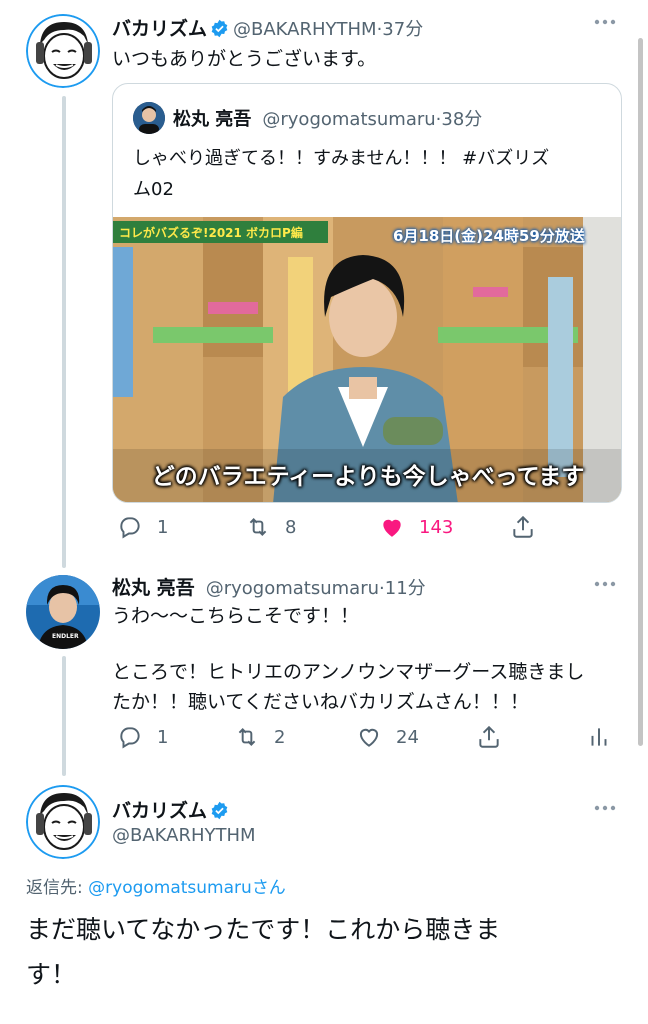  I want to click on retweet-count: 8, so click(291, 527).